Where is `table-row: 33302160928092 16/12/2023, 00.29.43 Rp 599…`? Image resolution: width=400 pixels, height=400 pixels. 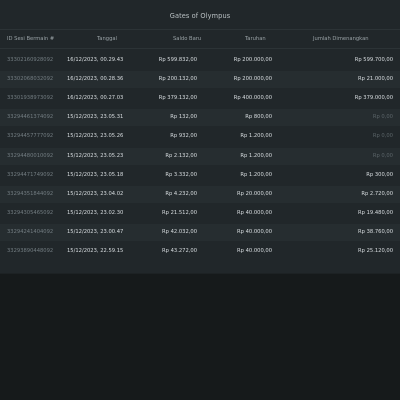 table-row: 33302160928092 16/12/2023, 00.29.43 Rp 599… is located at coordinates (200, 60).